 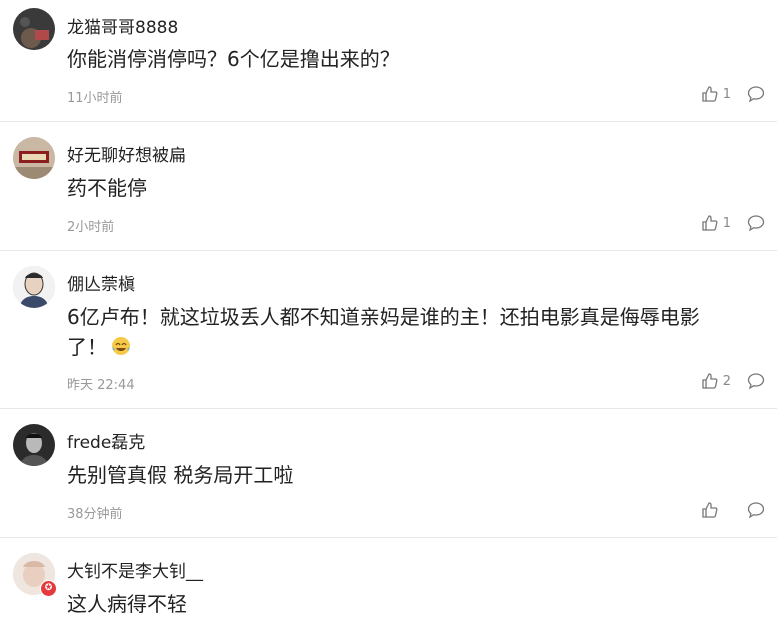 What do you see at coordinates (101, 282) in the screenshot?
I see `username: 倗亾萗槇` at bounding box center [101, 282].